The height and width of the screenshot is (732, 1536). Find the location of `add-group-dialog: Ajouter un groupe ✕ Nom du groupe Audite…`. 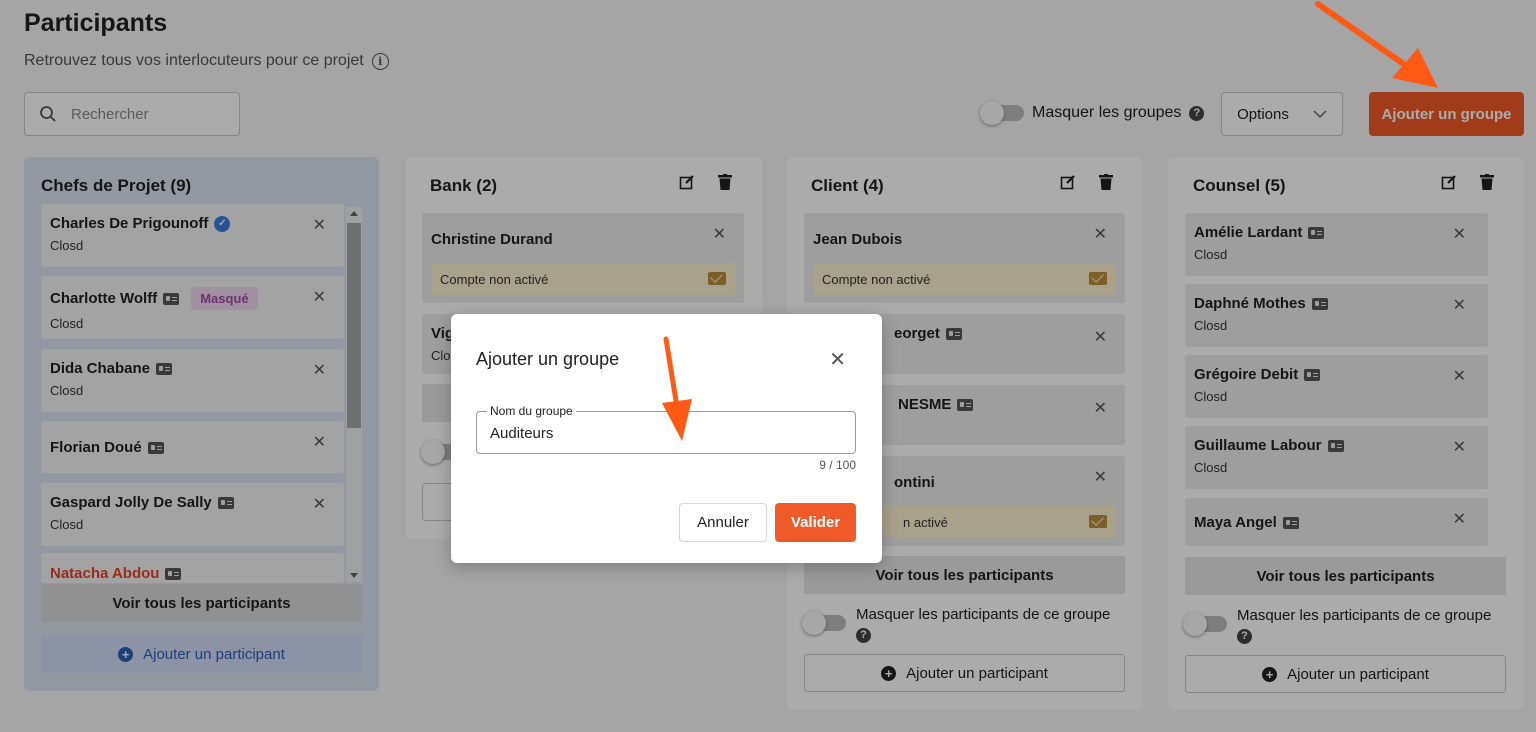

add-group-dialog: Ajouter un groupe ✕ Nom du groupe Audite… is located at coordinates (666, 438).